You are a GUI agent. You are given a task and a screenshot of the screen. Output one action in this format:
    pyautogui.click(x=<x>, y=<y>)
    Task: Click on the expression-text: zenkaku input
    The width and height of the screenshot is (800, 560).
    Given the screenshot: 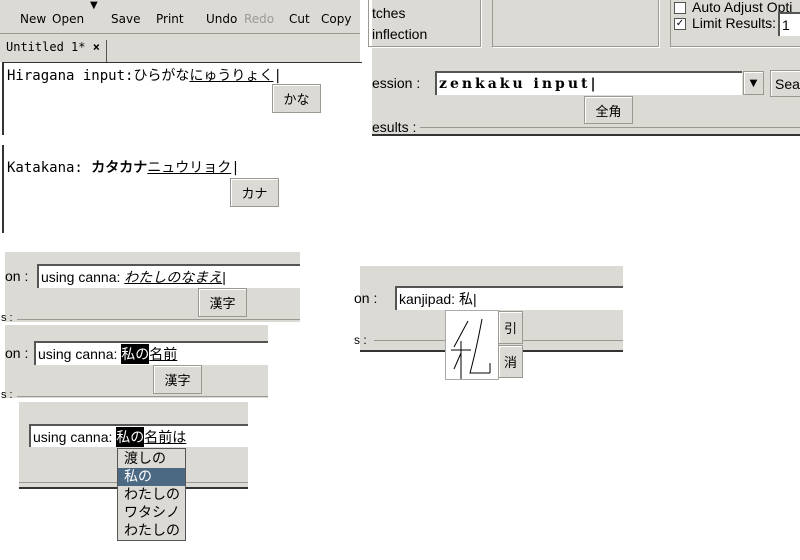 What is the action you would take?
    pyautogui.click(x=515, y=84)
    